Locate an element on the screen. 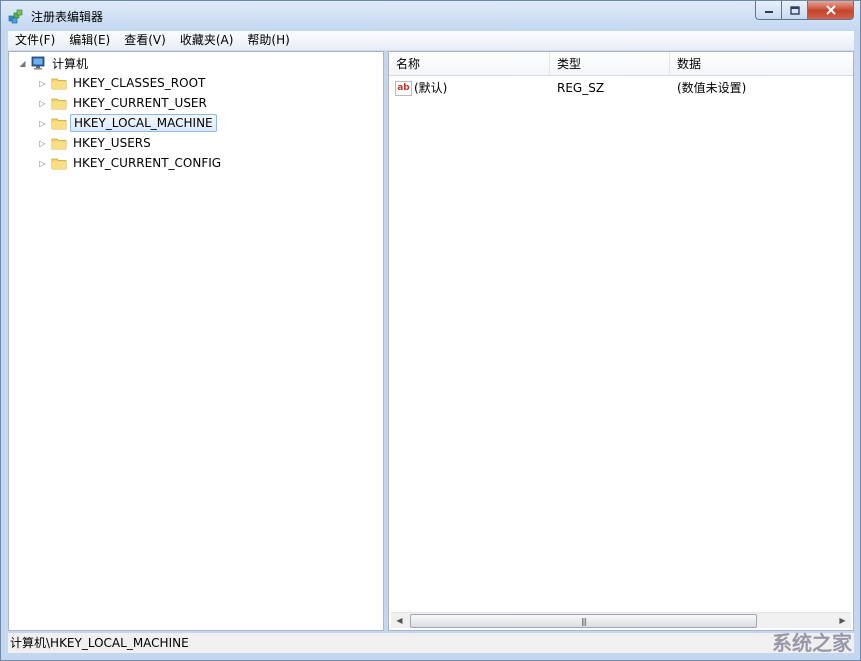 The image size is (861, 661). scroll-left-arrow-icon: ◀ is located at coordinates (399, 620).